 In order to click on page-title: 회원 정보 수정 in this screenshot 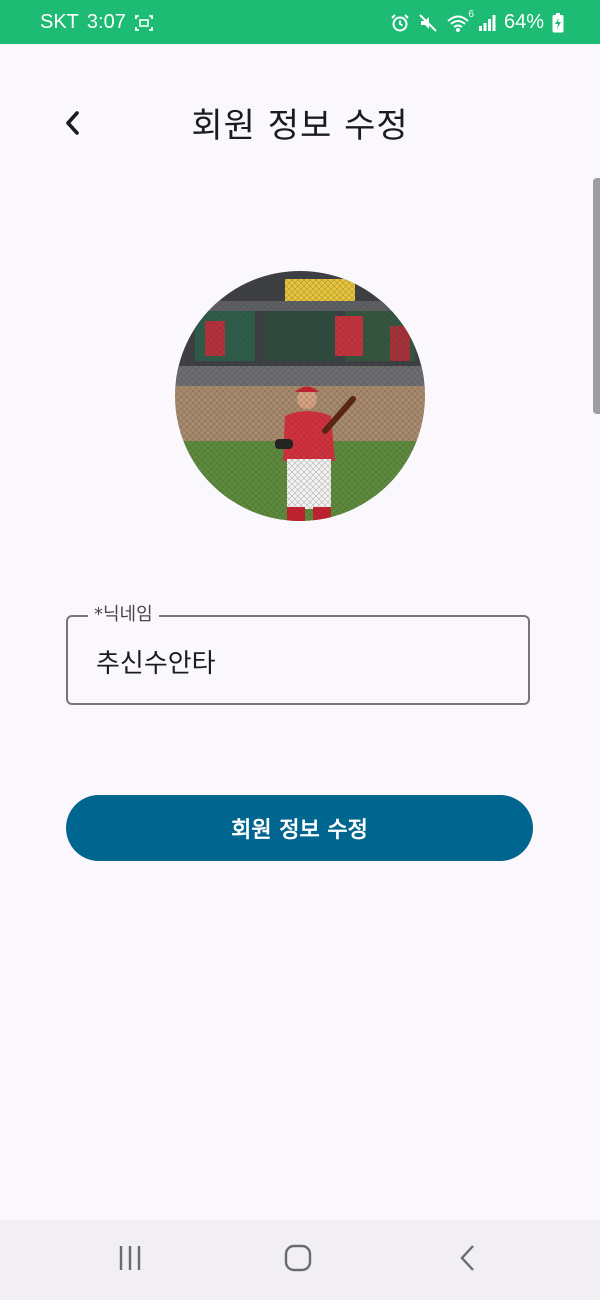, I will do `click(300, 126)`.